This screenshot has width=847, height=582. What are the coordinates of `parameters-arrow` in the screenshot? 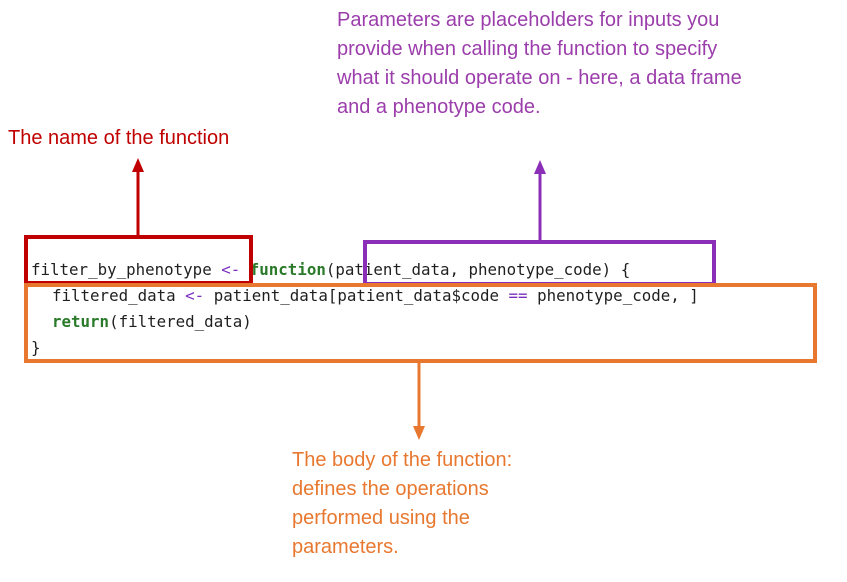 It's located at (540, 201).